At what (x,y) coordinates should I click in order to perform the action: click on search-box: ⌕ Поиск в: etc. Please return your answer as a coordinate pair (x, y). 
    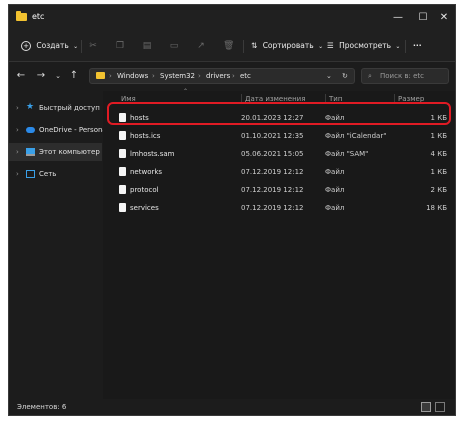
    Looking at the image, I should click on (405, 76).